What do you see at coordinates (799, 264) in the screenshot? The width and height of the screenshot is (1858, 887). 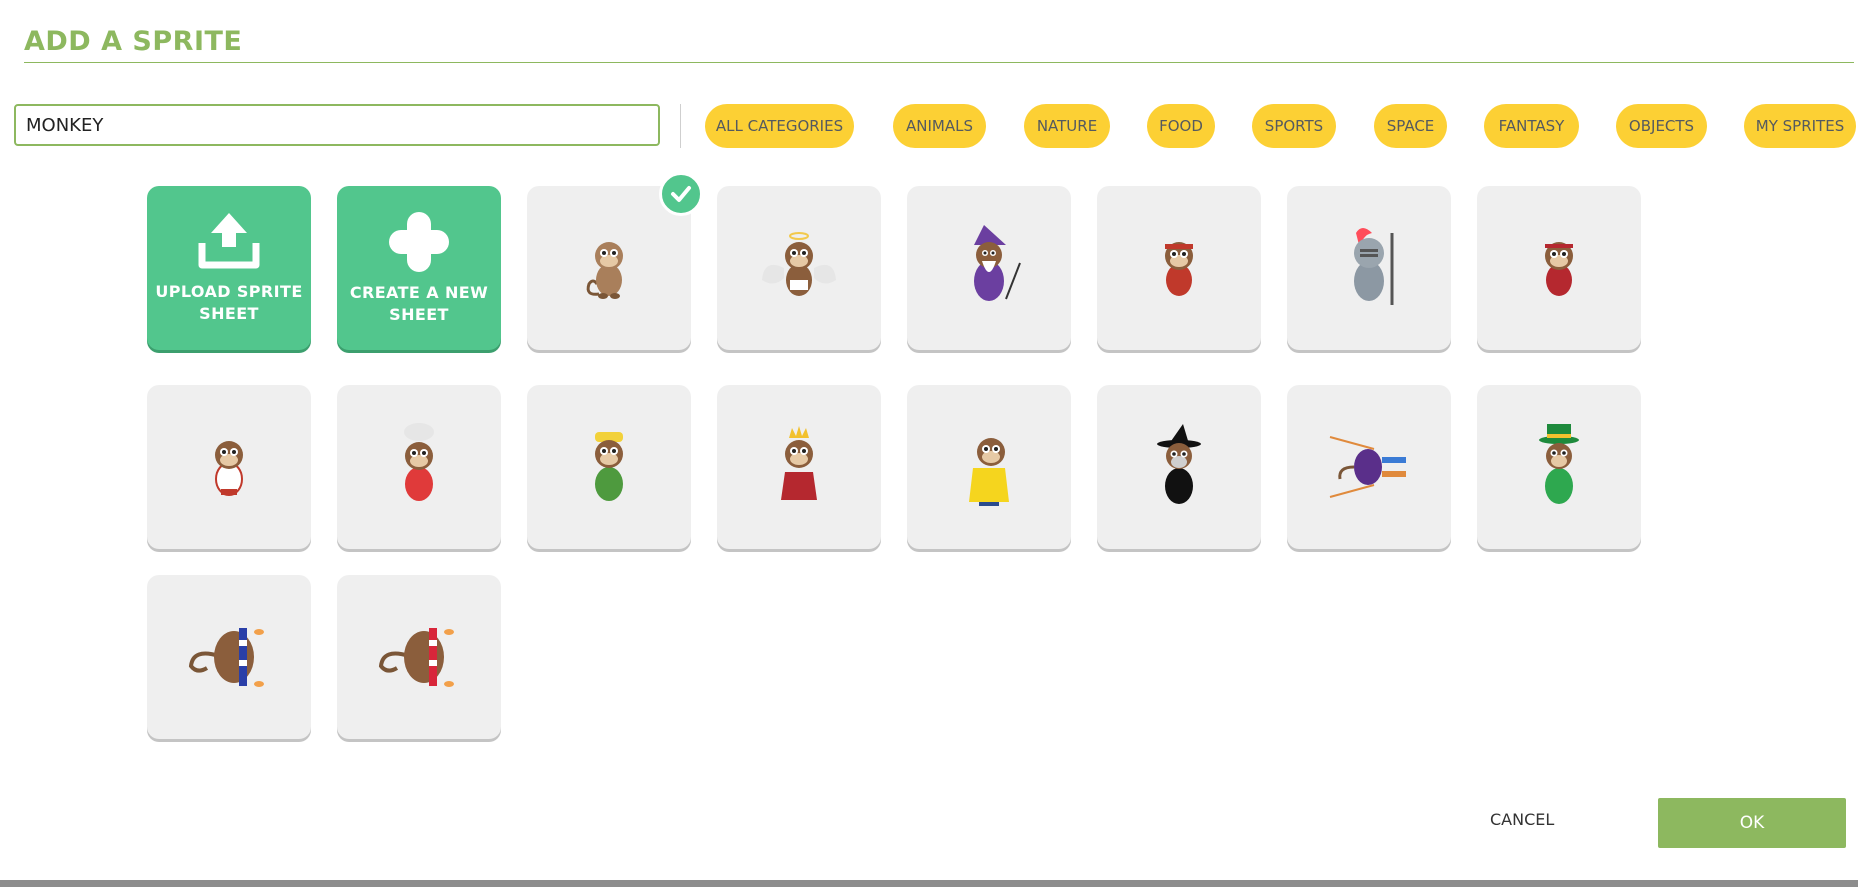 I see `monkey-angel-sprite-icon` at bounding box center [799, 264].